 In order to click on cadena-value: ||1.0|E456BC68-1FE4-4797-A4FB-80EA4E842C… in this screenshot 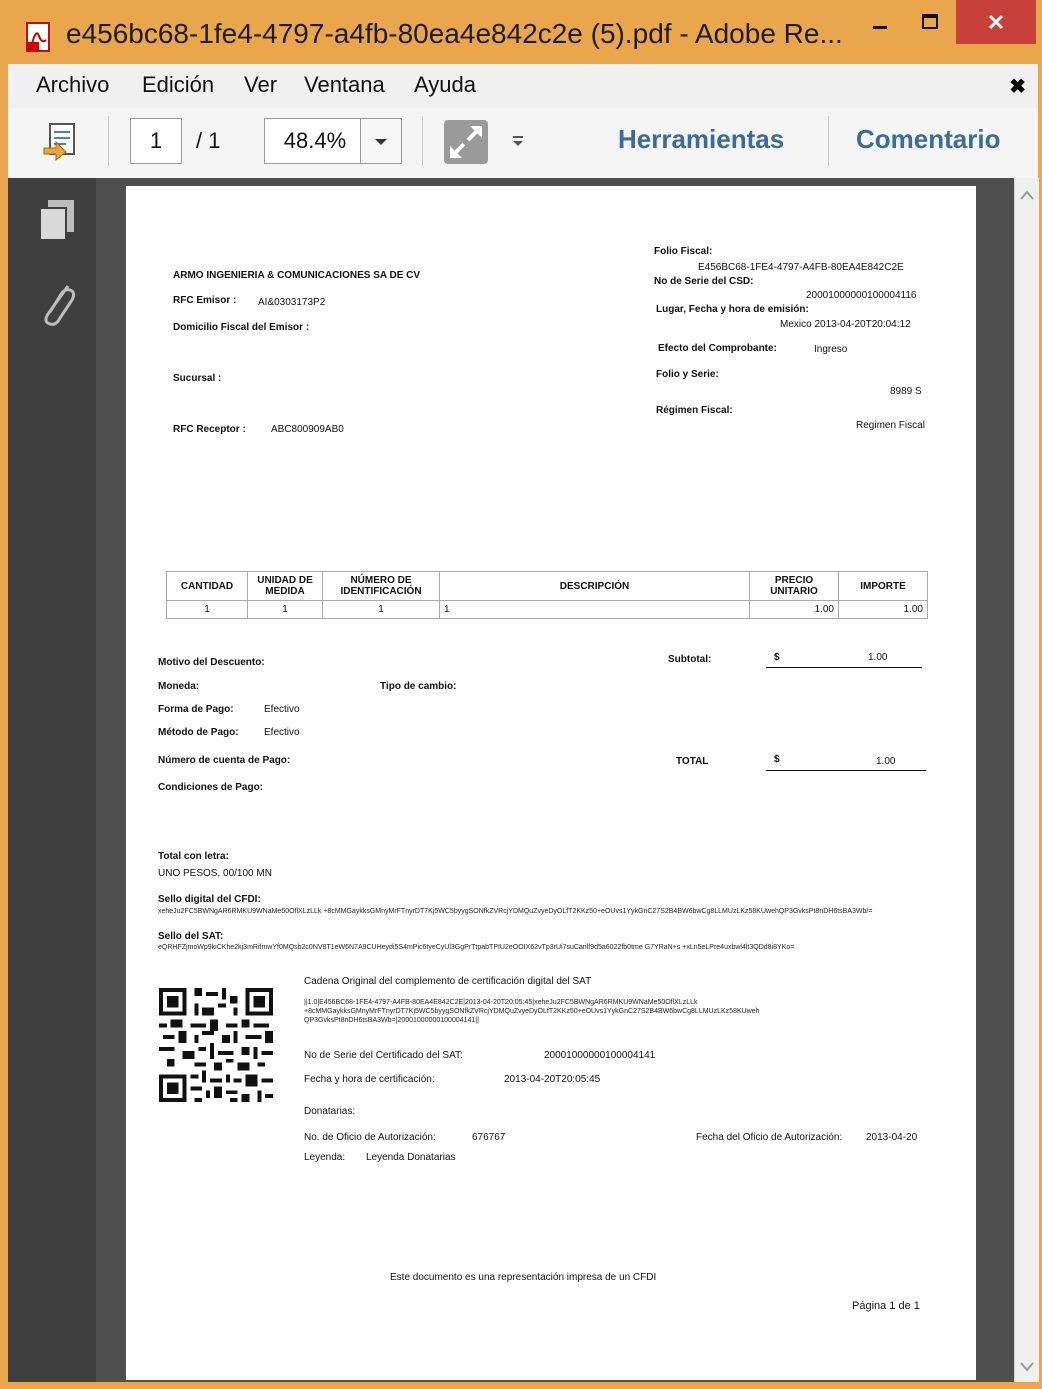, I will do `click(532, 1011)`.